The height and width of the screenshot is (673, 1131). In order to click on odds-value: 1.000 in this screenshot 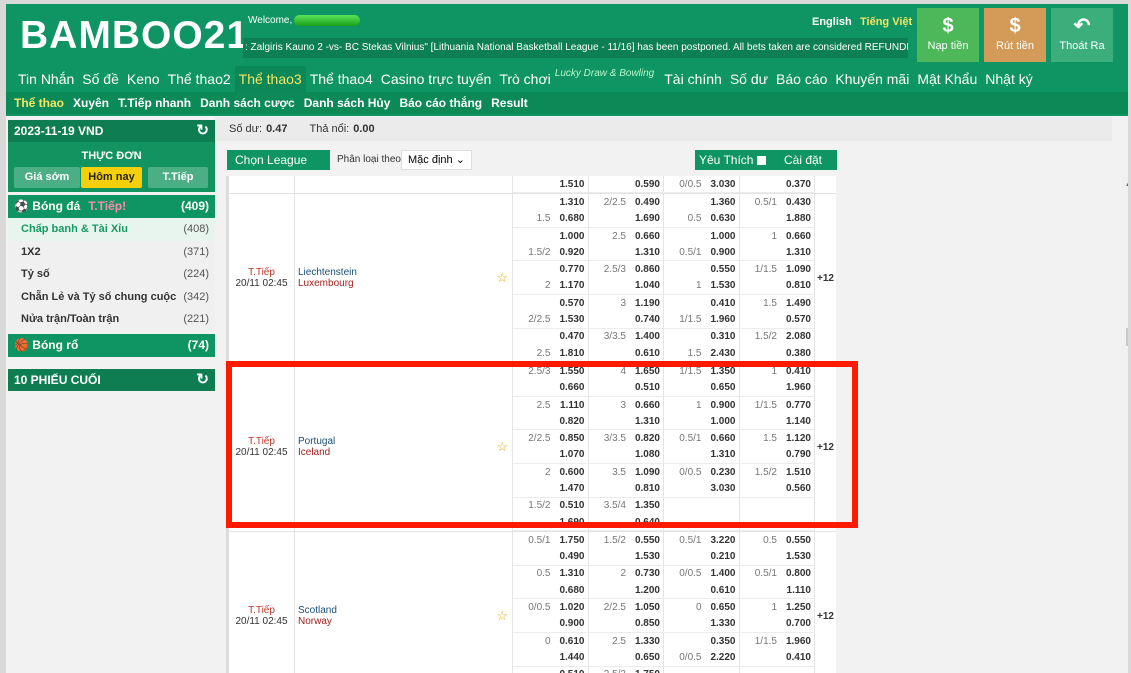, I will do `click(571, 236)`.